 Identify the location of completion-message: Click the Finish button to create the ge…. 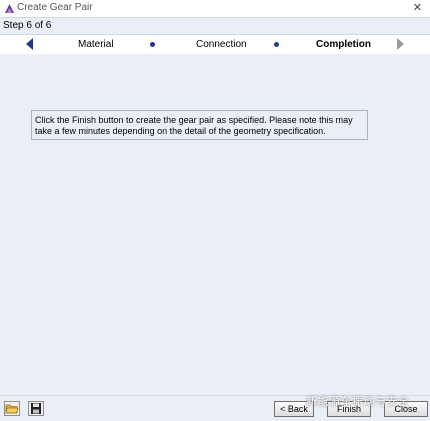
(199, 125).